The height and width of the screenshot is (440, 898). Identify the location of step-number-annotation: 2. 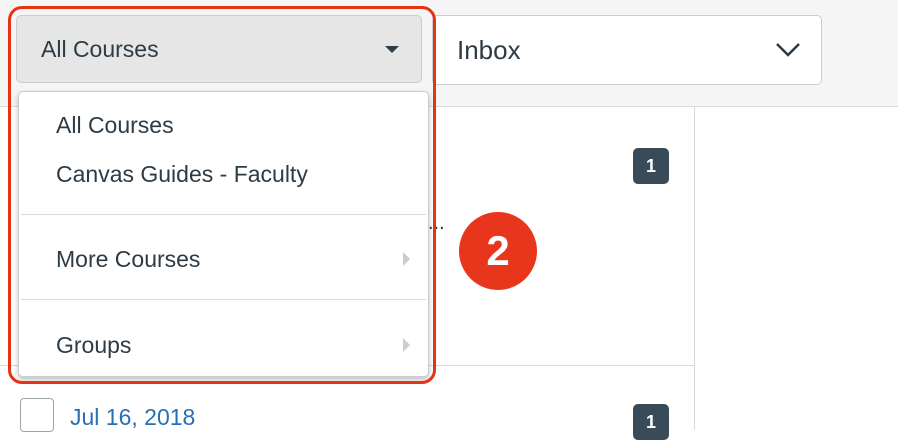
(498, 251).